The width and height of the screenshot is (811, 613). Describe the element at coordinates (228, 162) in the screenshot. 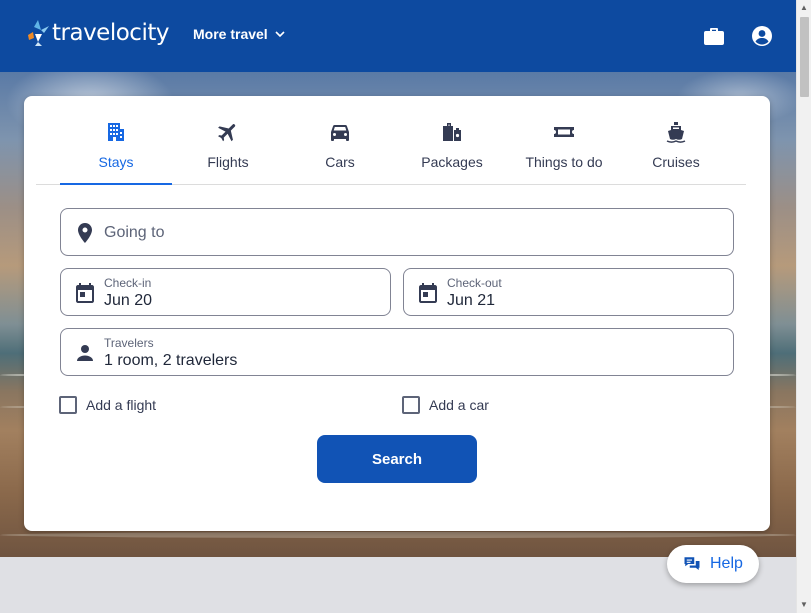

I see `tab-label: Flights` at that location.